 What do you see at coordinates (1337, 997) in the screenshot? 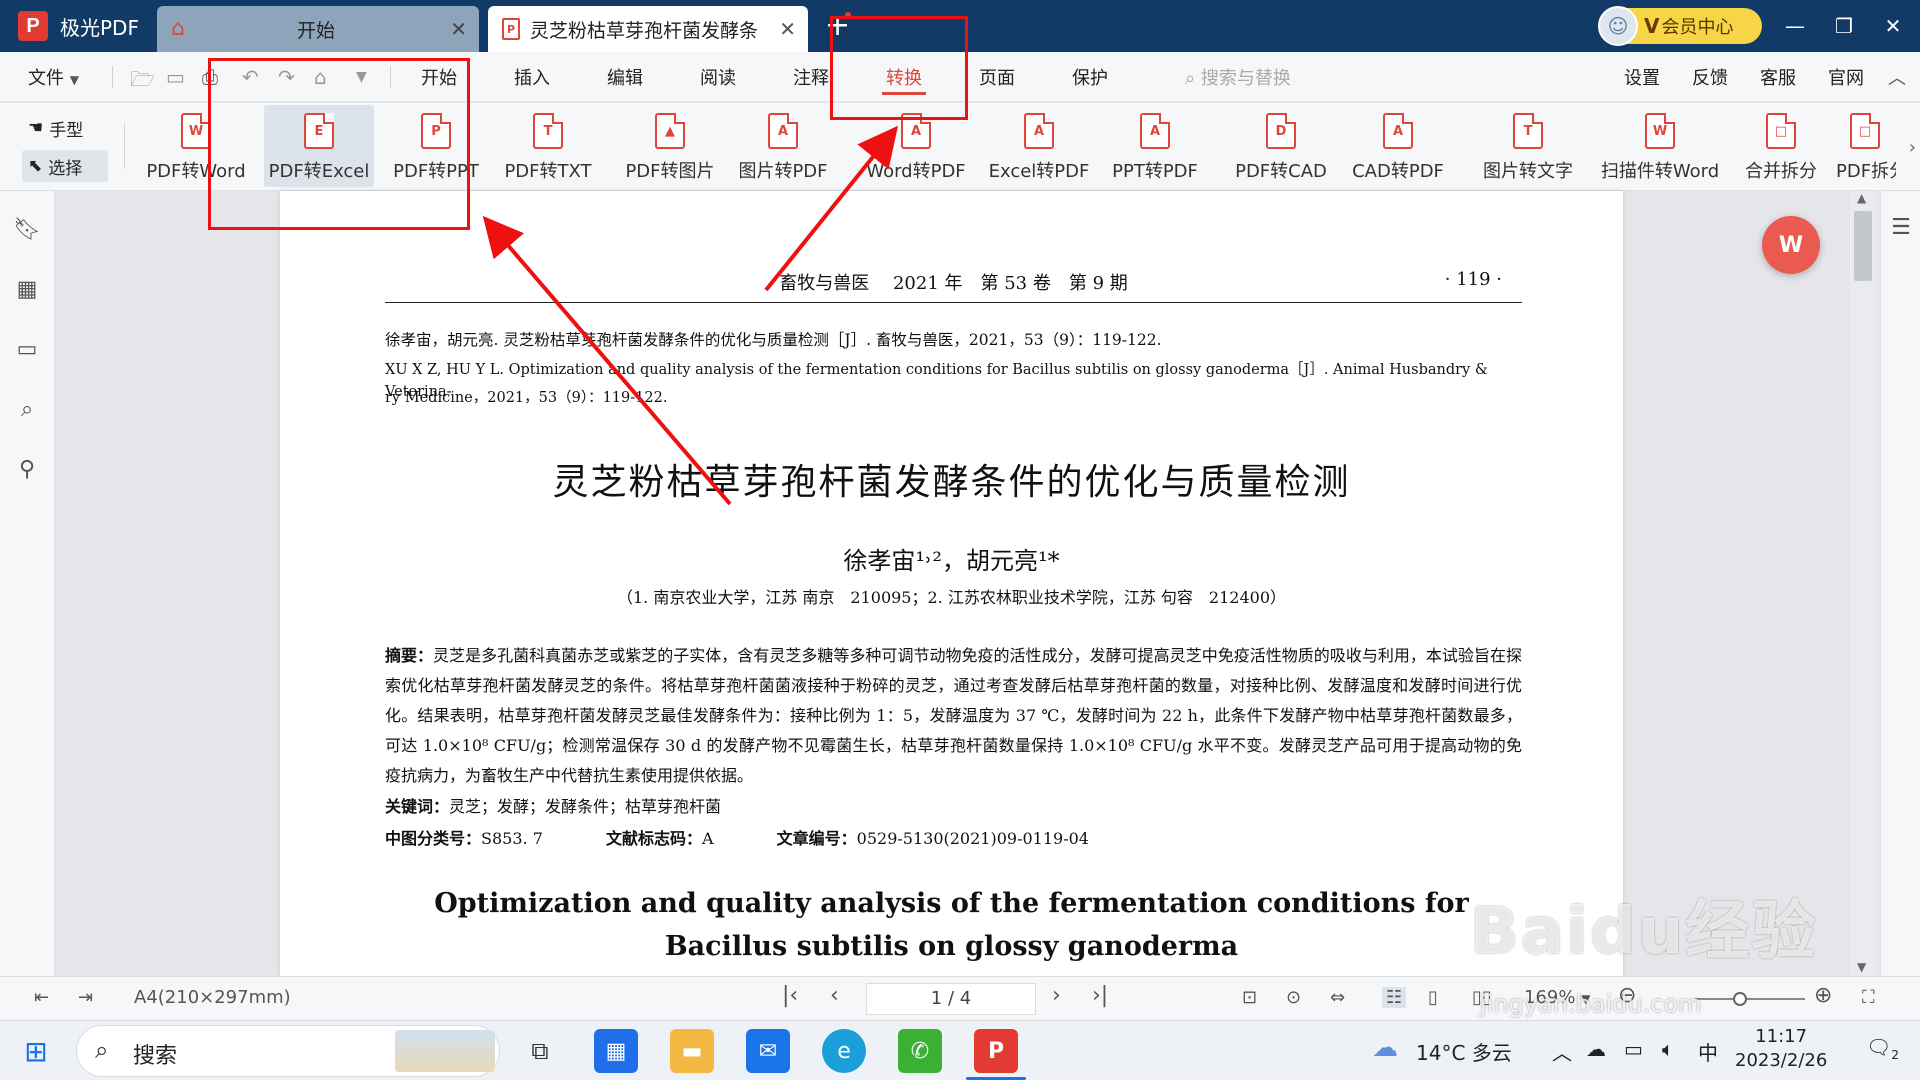
I see `fit-width-icon: ⇔` at bounding box center [1337, 997].